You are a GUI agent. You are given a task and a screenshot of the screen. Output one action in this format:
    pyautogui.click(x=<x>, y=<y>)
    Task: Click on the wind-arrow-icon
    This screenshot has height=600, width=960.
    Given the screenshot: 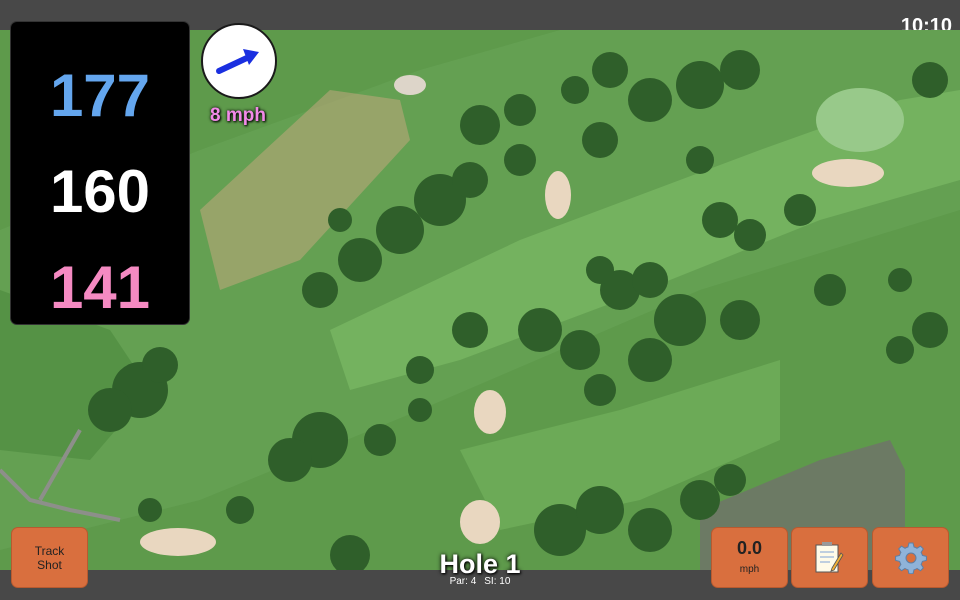 What is the action you would take?
    pyautogui.click(x=237, y=61)
    